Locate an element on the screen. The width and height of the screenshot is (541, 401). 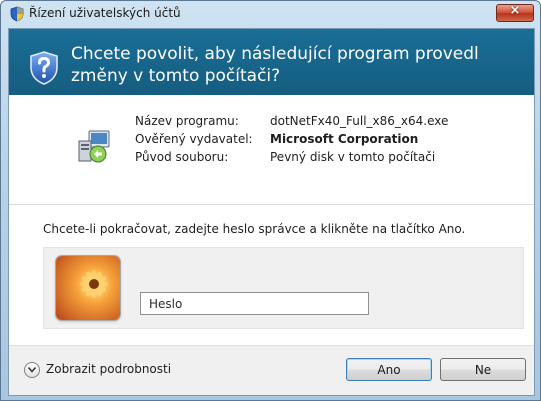
show-details-label: Zobrazit podrobnosti is located at coordinates (108, 369).